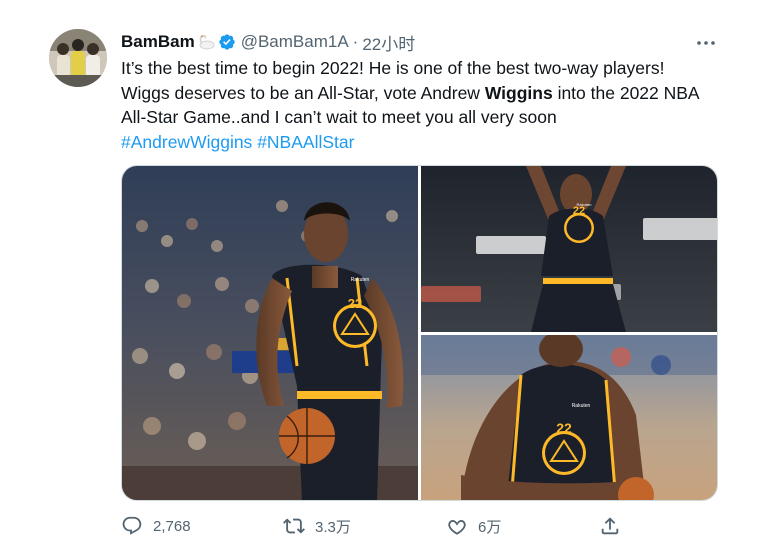  I want to click on avatar-image, so click(78, 58).